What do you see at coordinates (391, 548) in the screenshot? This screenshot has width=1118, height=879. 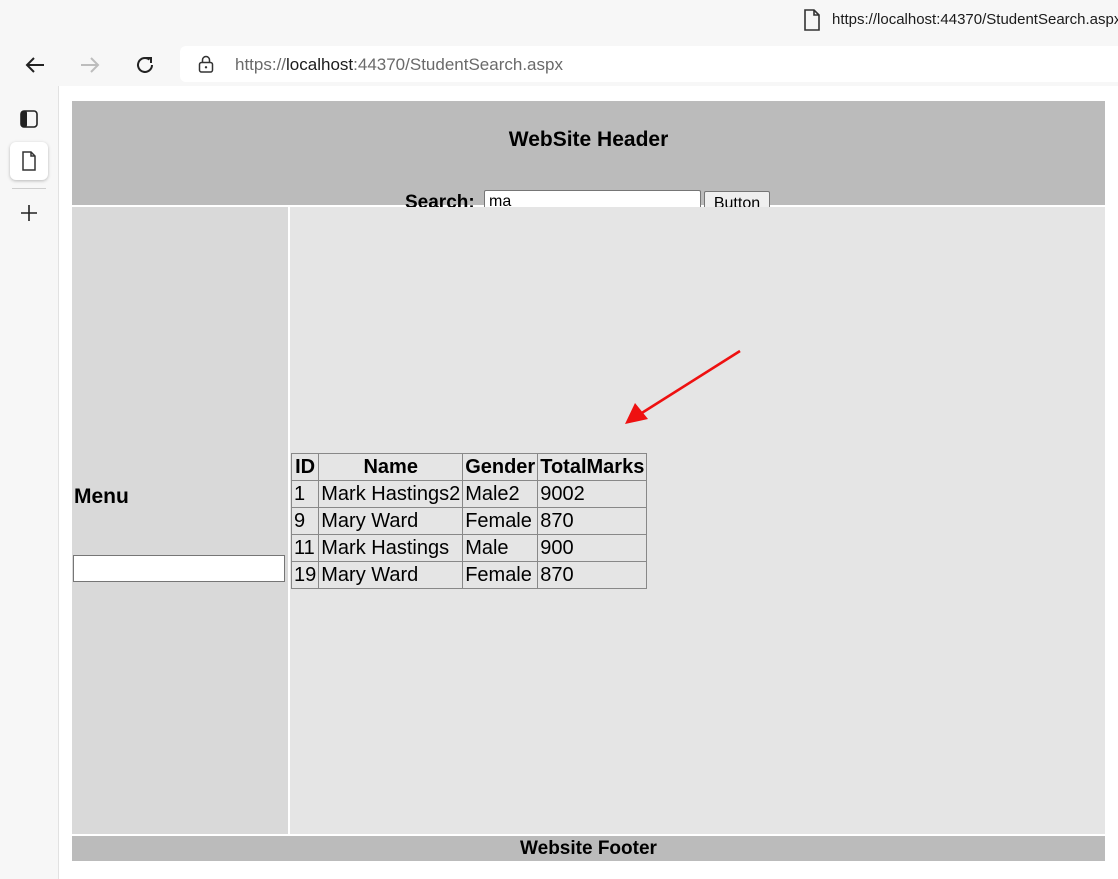 I see `cell-name: Mark Hastings` at bounding box center [391, 548].